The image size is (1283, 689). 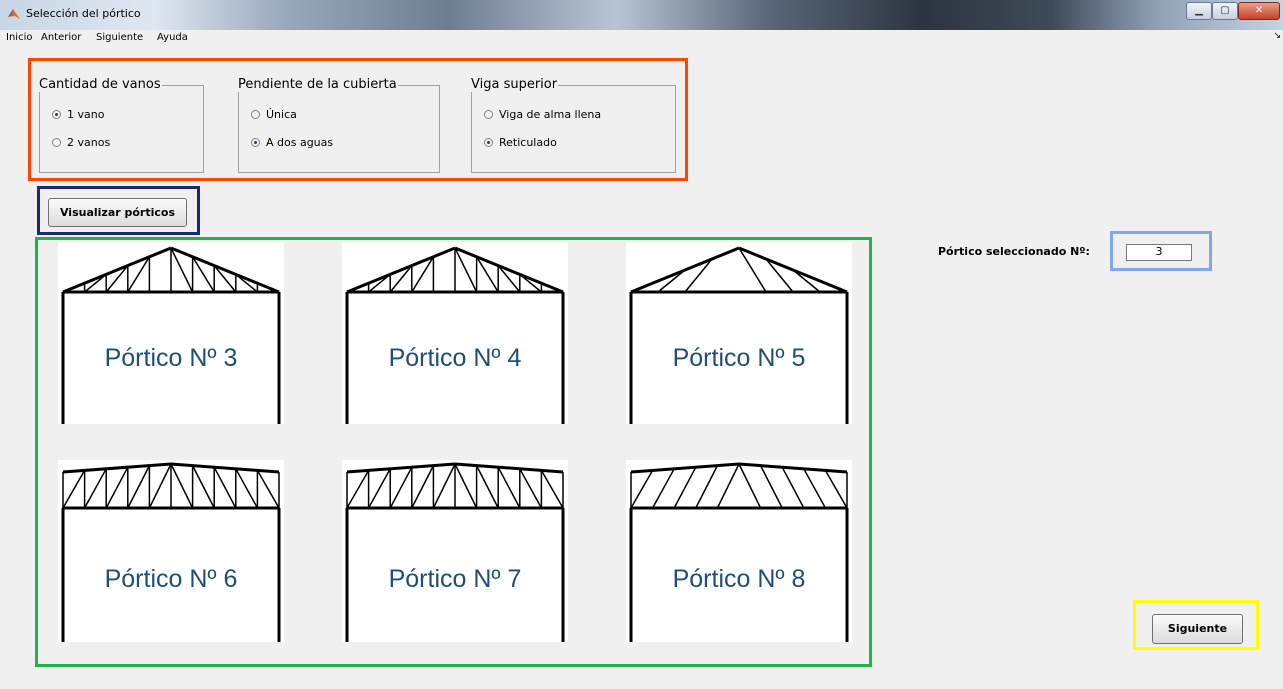 What do you see at coordinates (1014, 251) in the screenshot?
I see `portico-seleccionado-label: Pórtico seleccionado Nº:` at bounding box center [1014, 251].